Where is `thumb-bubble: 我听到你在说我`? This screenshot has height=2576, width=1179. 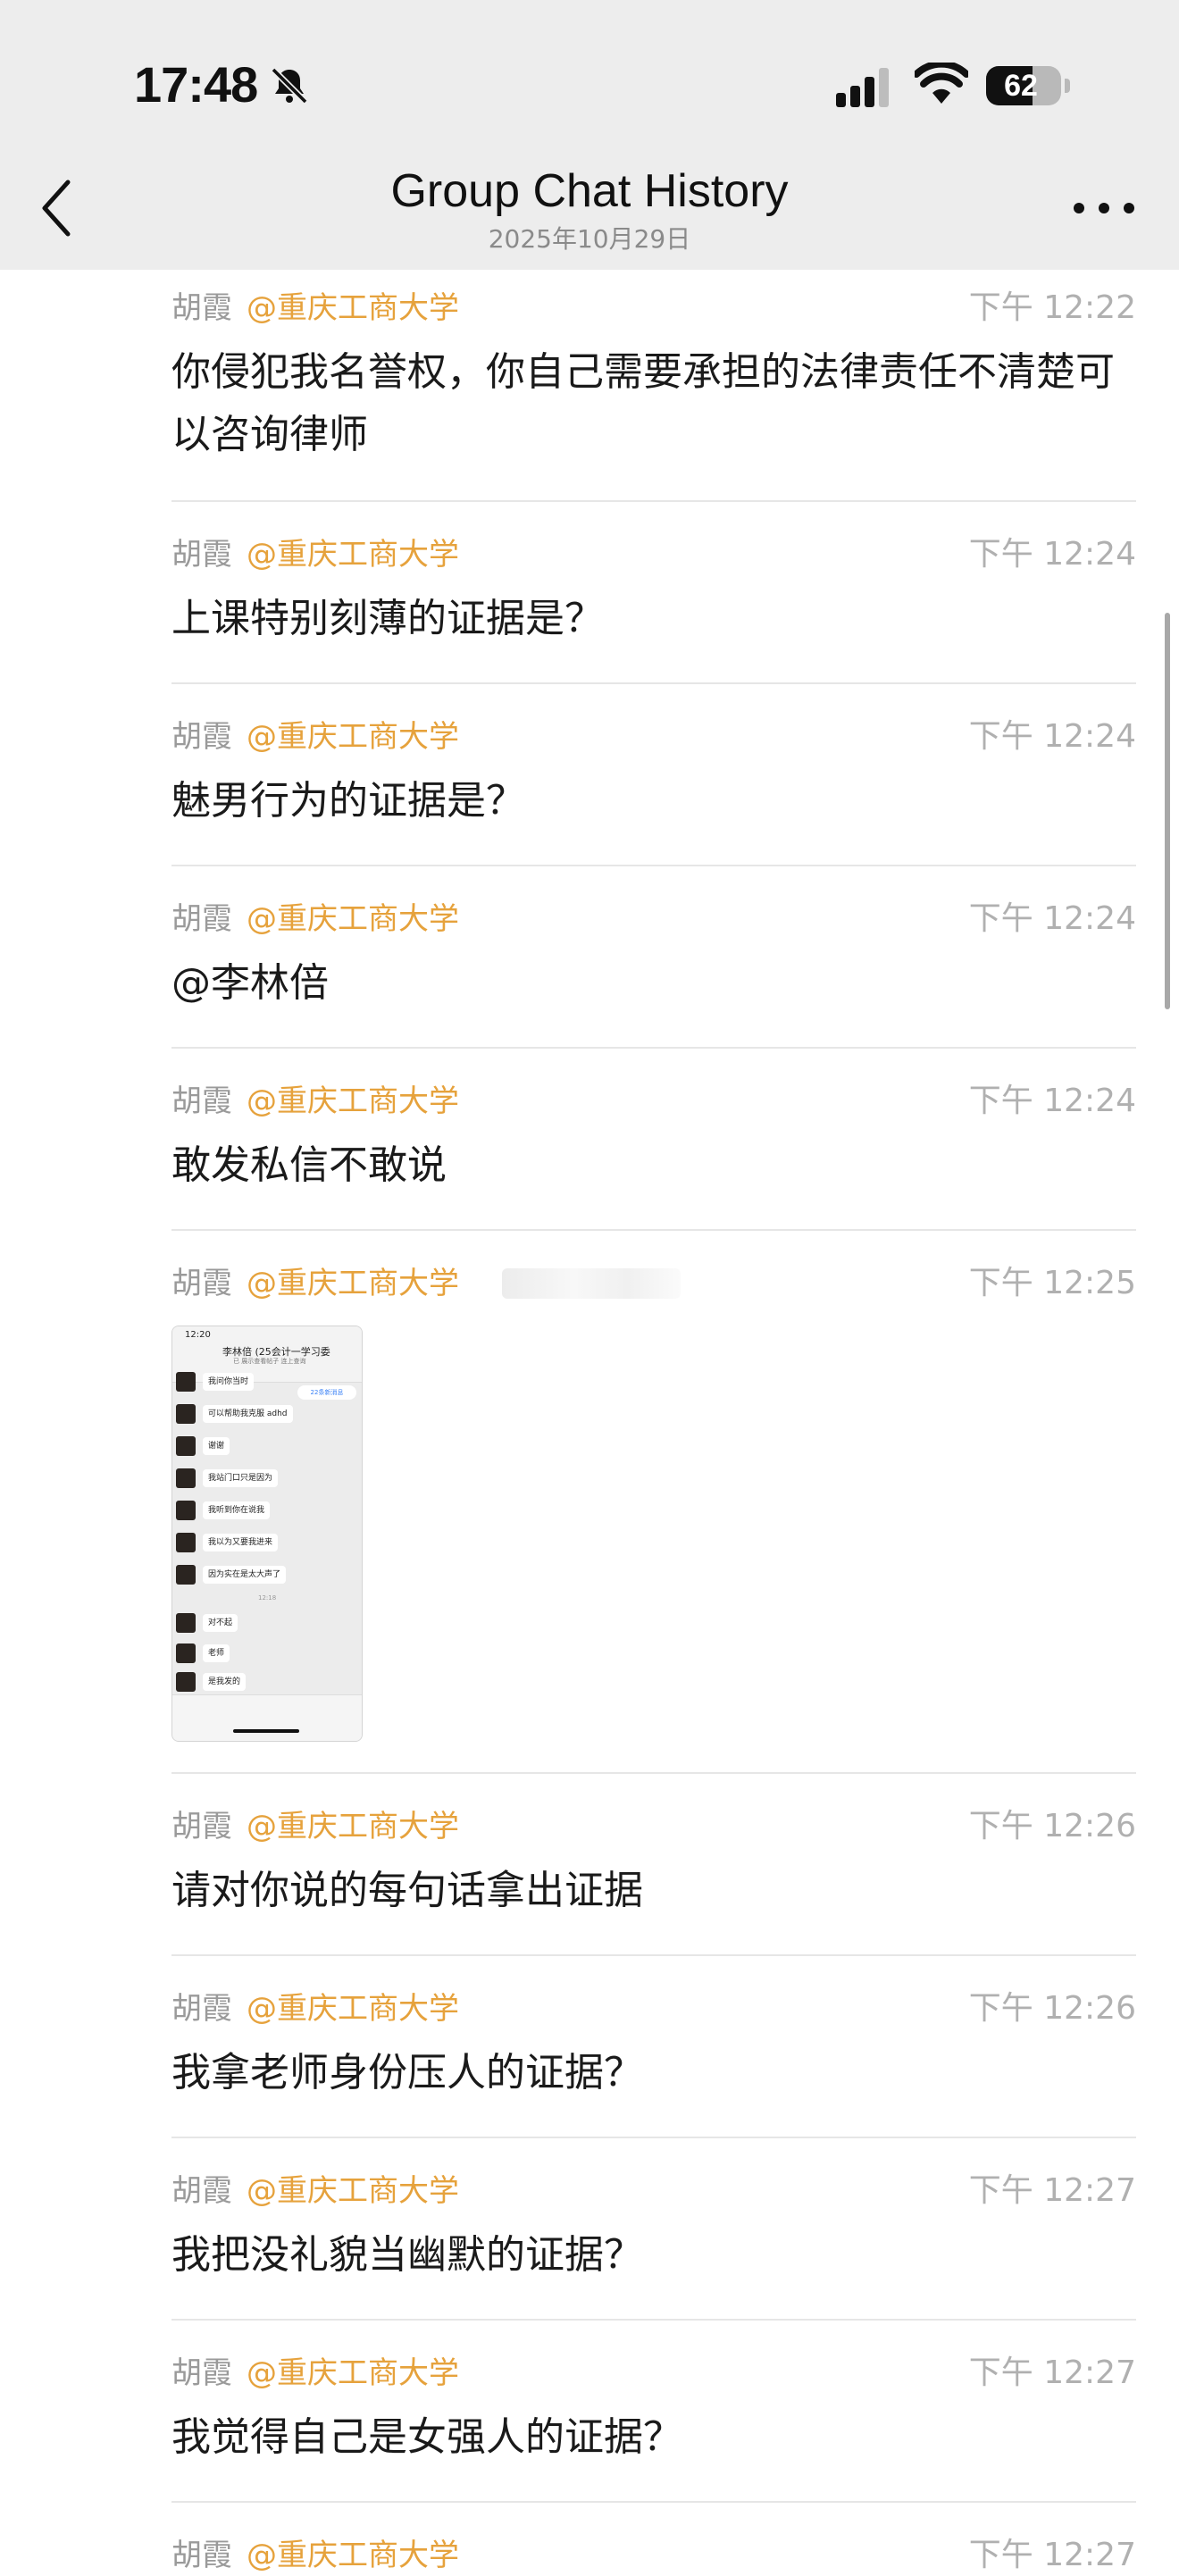
thumb-bubble: 我听到你在说我 is located at coordinates (237, 1510).